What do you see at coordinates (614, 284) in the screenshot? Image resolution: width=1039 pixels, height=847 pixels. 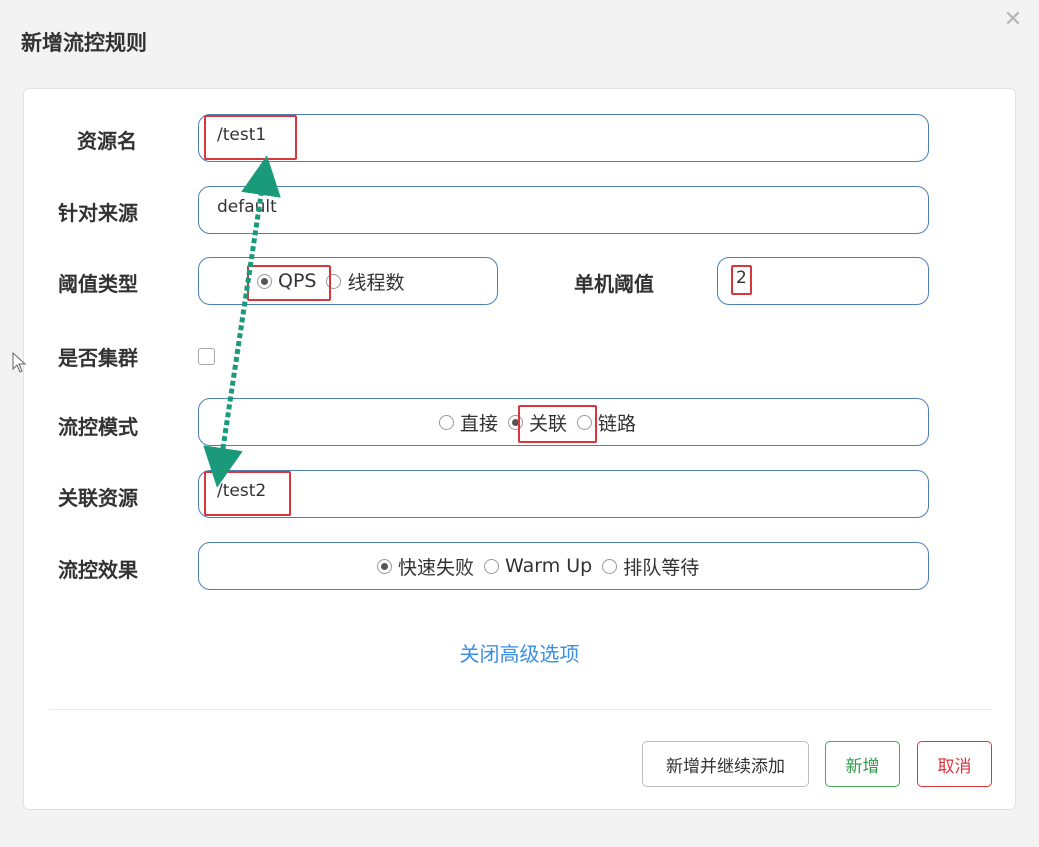 I see `single-threshold-label: 单机阈值` at bounding box center [614, 284].